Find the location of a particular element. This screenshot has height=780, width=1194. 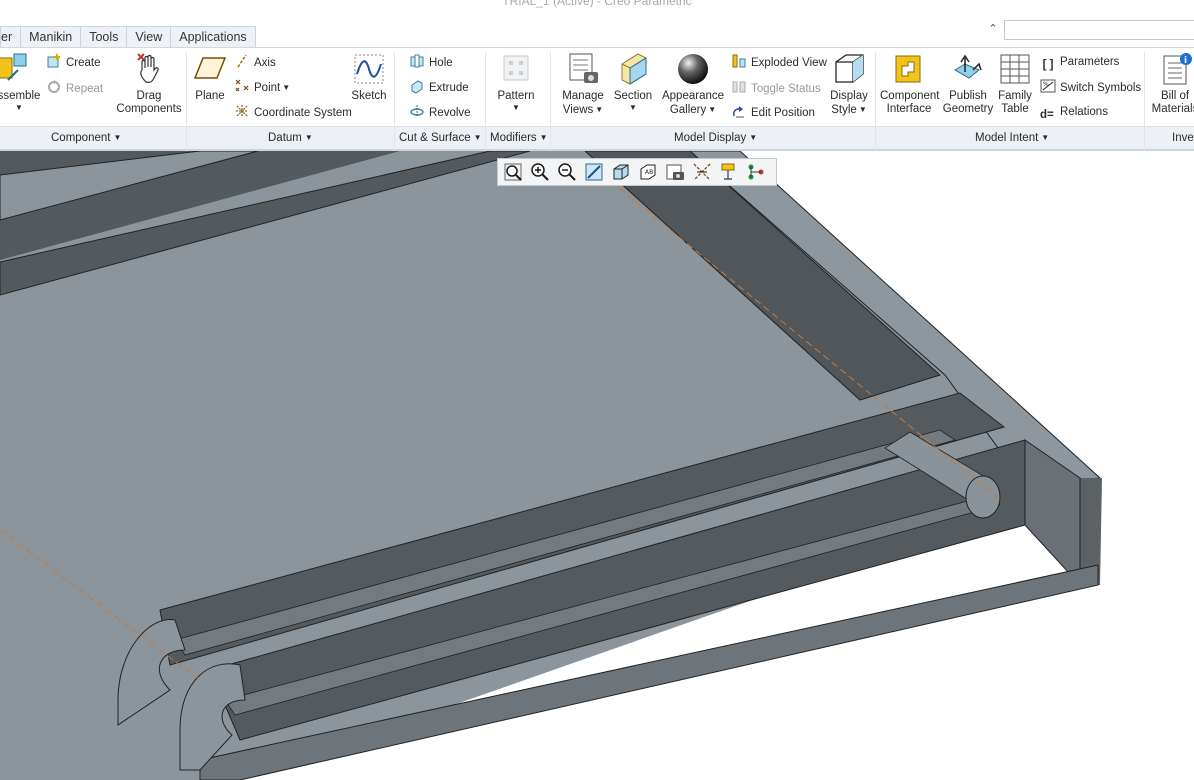

toggle-status-button: Toggle Status is located at coordinates (776, 88).